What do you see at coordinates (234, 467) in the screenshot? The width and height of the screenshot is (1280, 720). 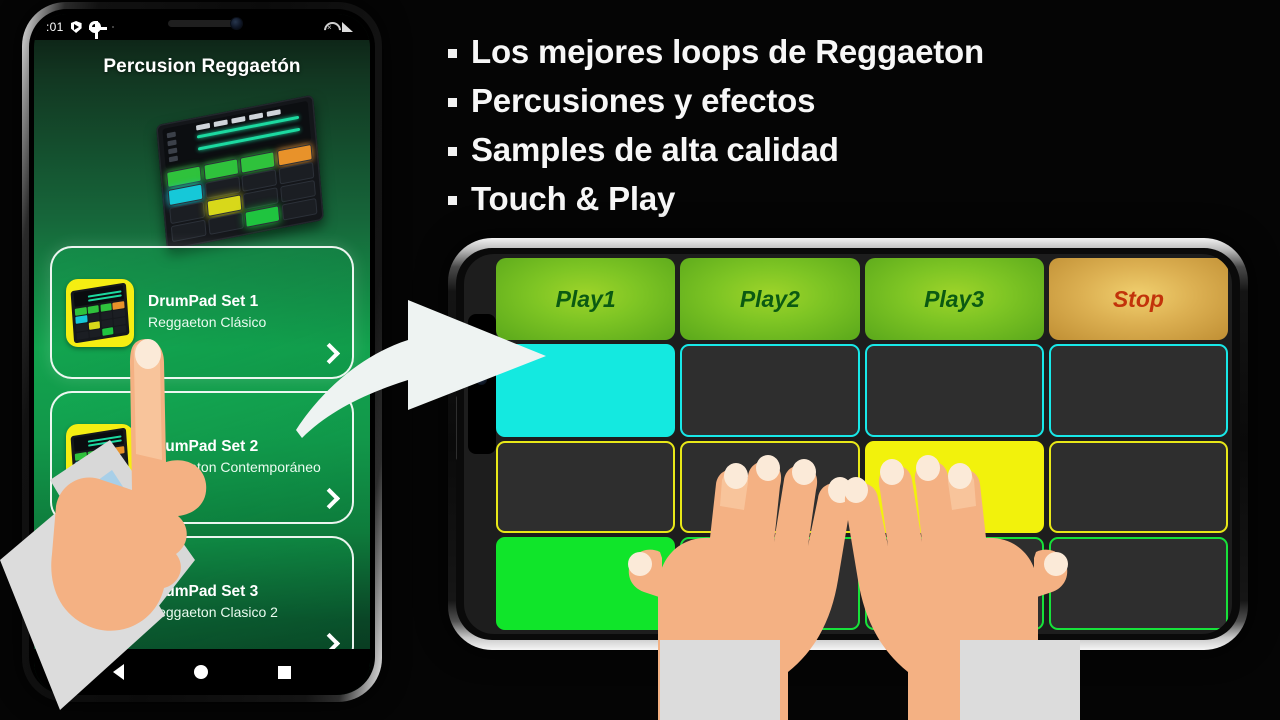 I see `list-item-subtitle: Reggaeton Contemporáneo` at bounding box center [234, 467].